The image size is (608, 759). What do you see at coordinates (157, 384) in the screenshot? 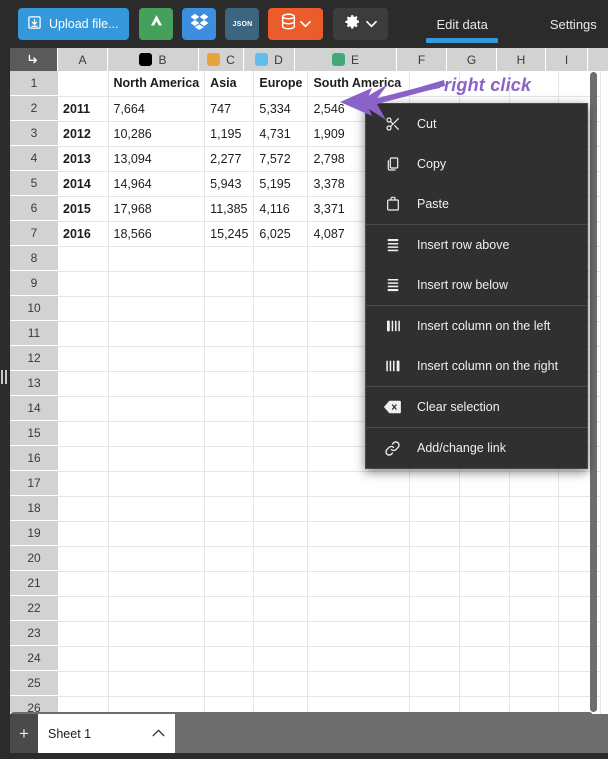
I see `cell-B13` at bounding box center [157, 384].